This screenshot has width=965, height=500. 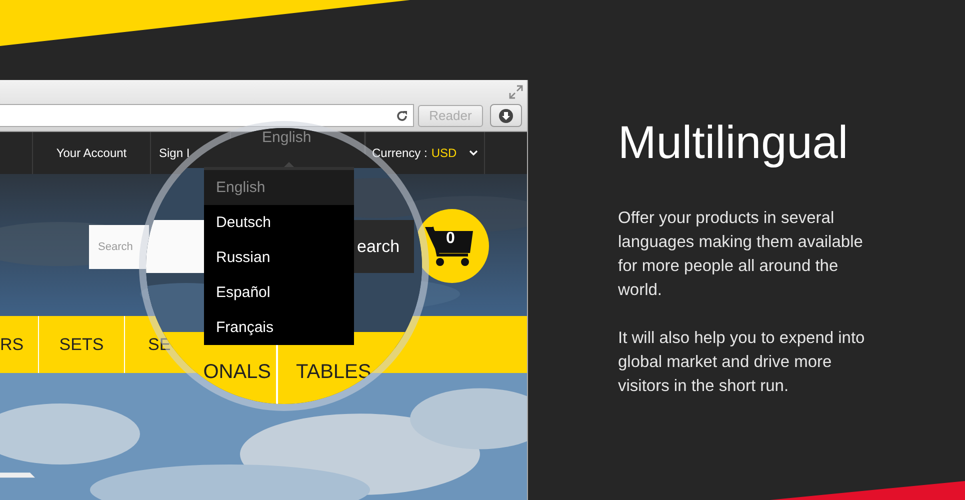 I want to click on download-button, so click(x=506, y=115).